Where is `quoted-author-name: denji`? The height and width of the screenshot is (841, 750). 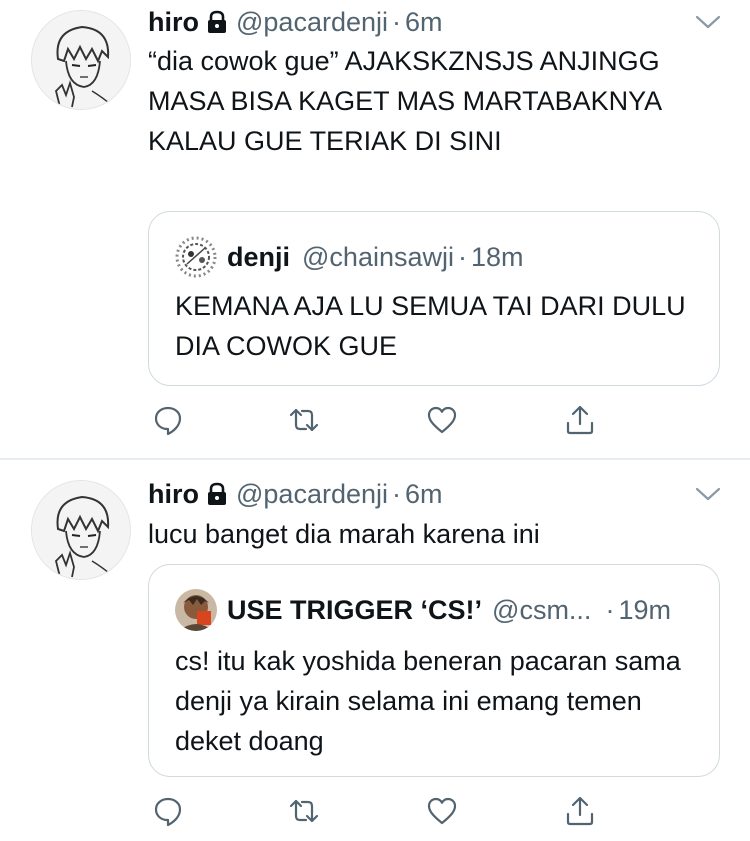 quoted-author-name: denji is located at coordinates (259, 256).